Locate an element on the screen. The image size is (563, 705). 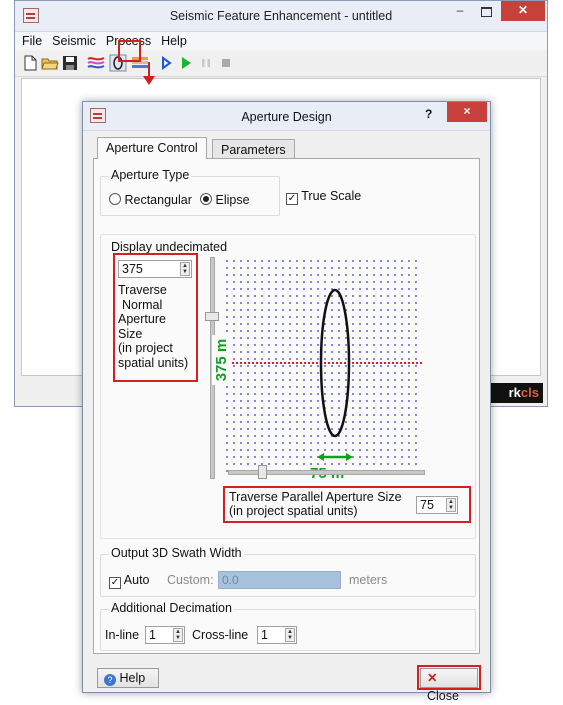
parallel-size-spinner-buttons: ▲ ▼ is located at coordinates (451, 505).